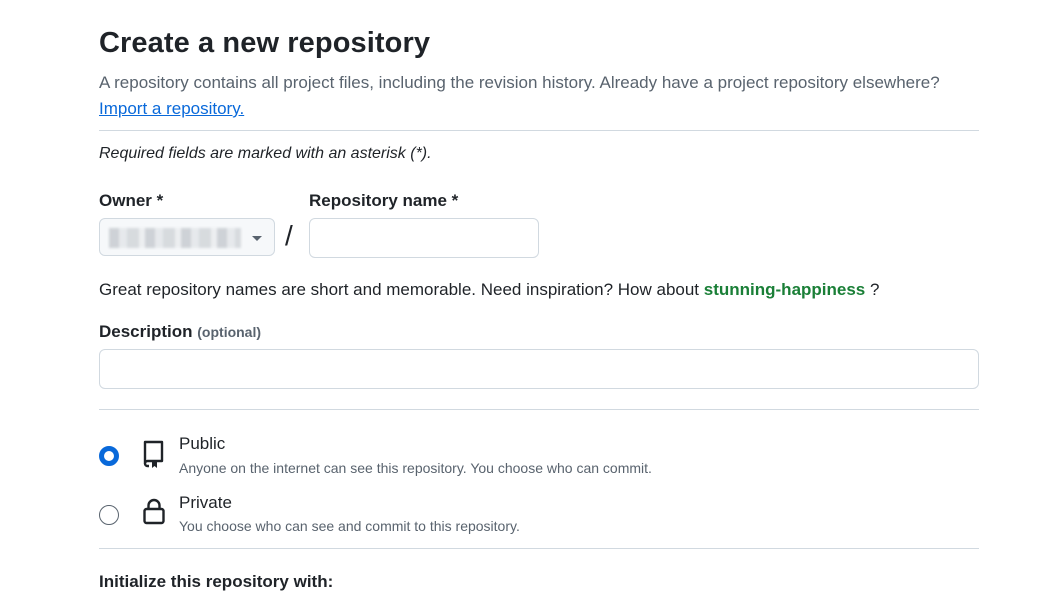  Describe the element at coordinates (202, 444) in the screenshot. I see `visibility-public-title: Public` at that location.